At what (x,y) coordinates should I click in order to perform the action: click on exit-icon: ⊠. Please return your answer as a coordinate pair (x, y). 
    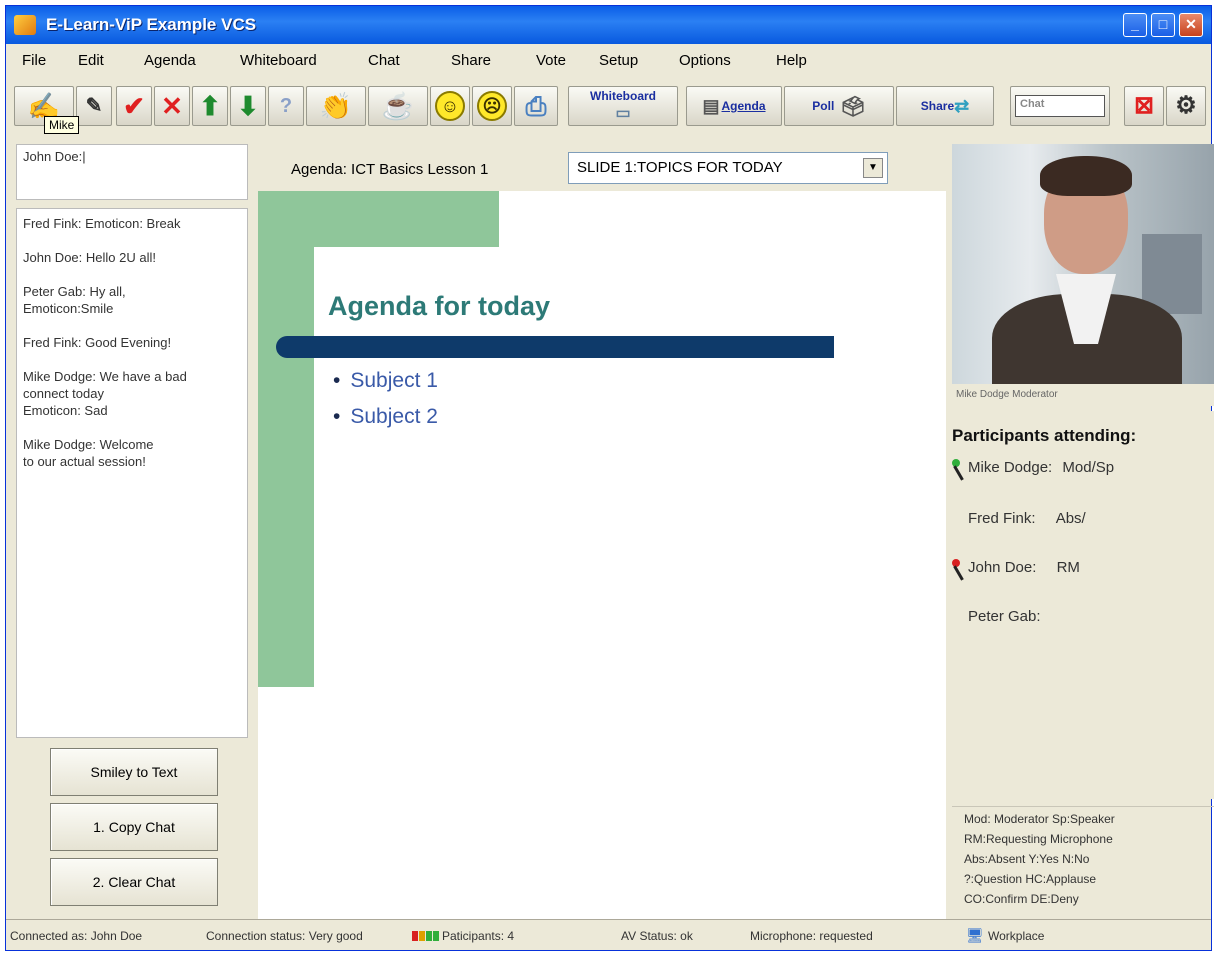
    Looking at the image, I should click on (1144, 105).